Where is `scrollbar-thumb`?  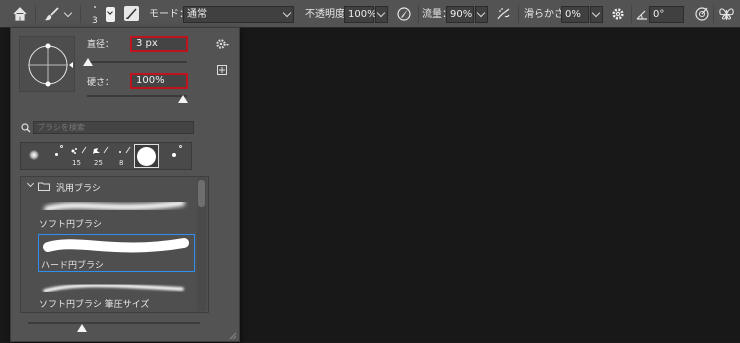
scrollbar-thumb is located at coordinates (201, 193).